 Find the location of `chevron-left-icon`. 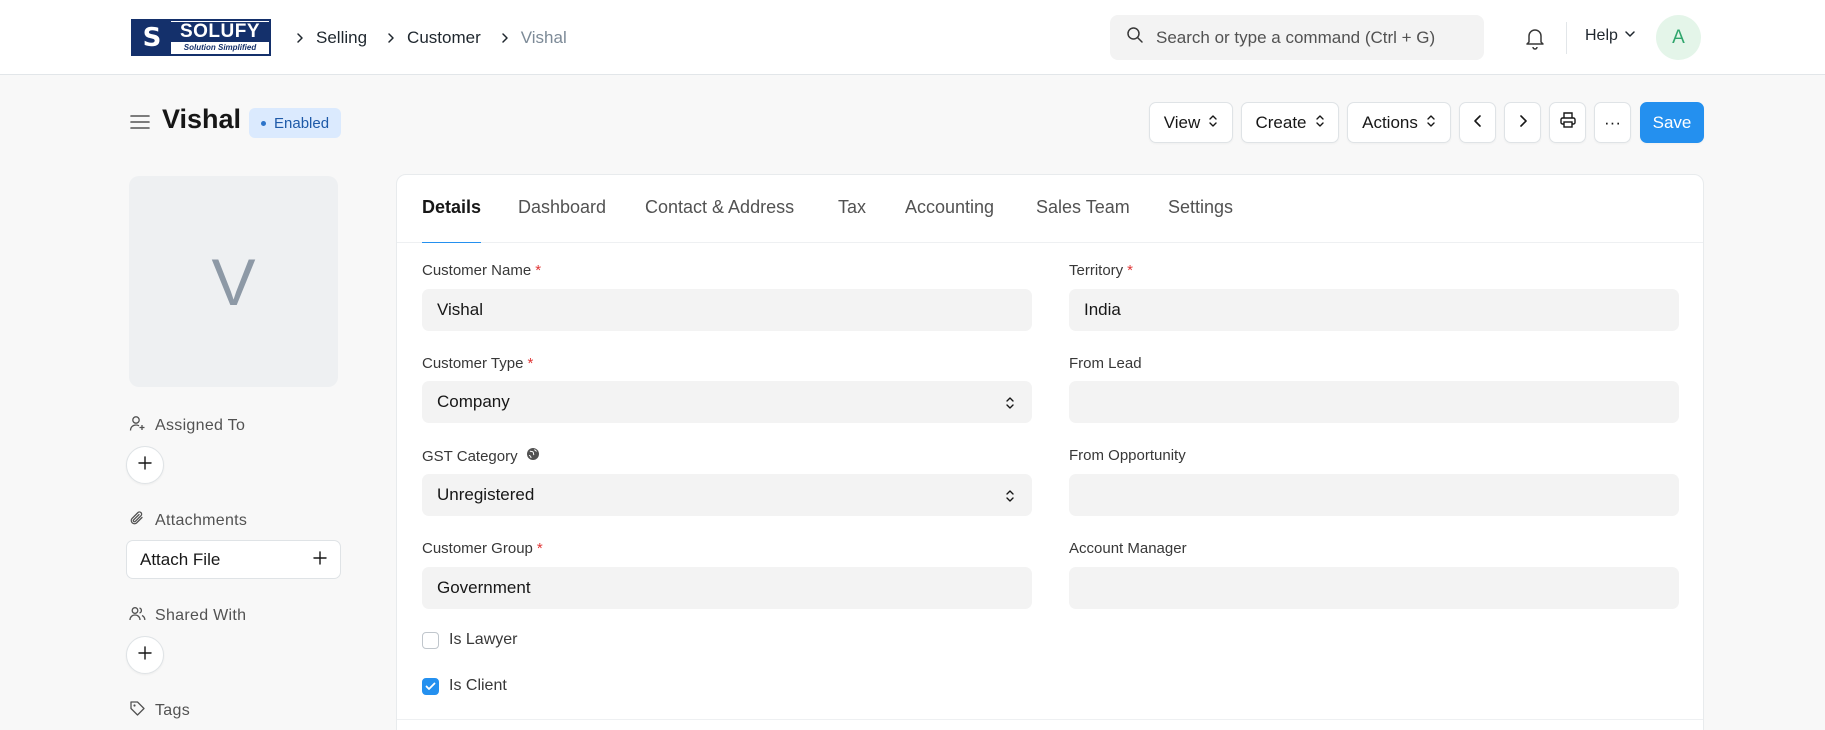

chevron-left-icon is located at coordinates (1478, 123).